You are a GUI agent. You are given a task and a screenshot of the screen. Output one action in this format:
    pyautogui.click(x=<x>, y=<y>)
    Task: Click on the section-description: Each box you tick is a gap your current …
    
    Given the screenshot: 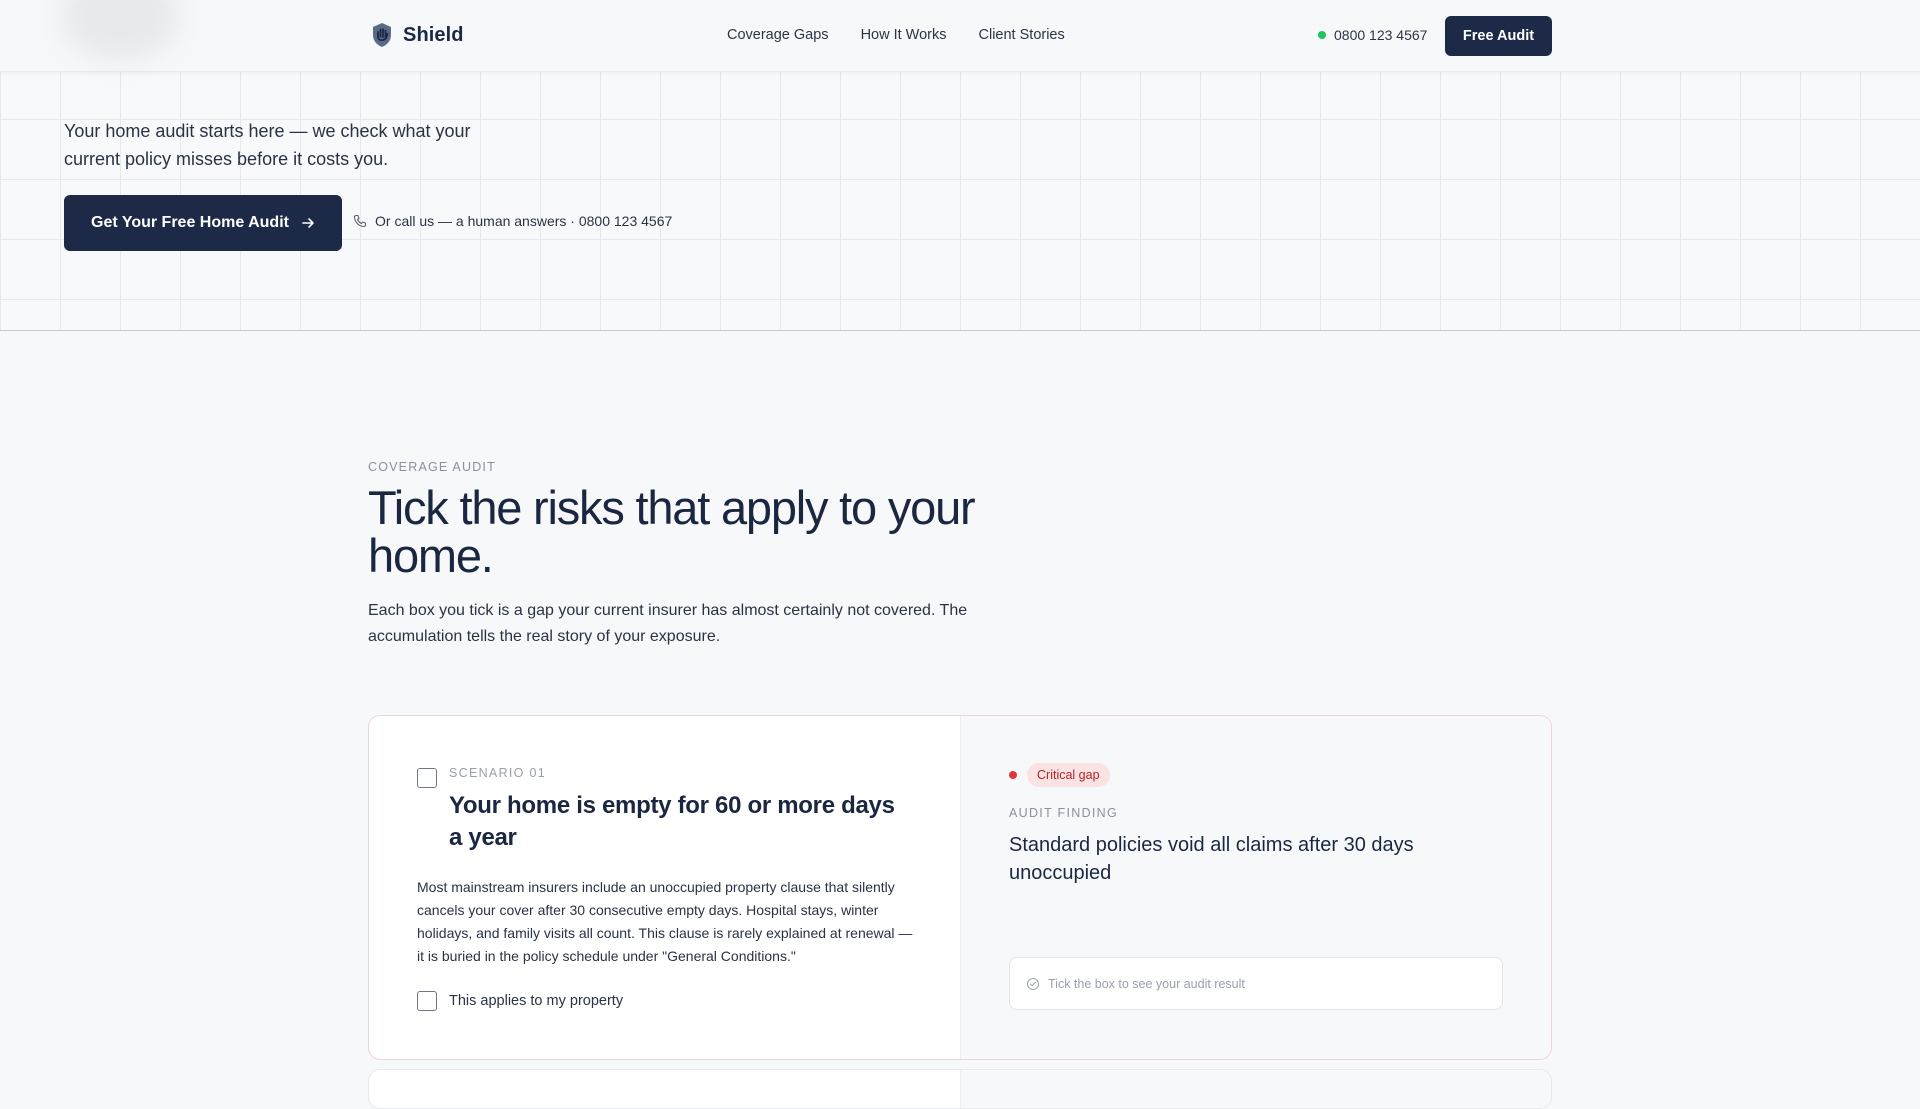 What is the action you would take?
    pyautogui.click(x=668, y=623)
    